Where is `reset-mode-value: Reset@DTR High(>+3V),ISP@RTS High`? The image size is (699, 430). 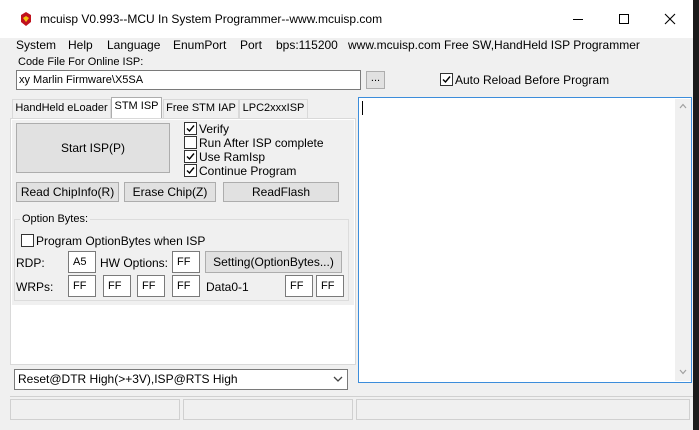 reset-mode-value: Reset@DTR High(>+3V),ISP@RTS High is located at coordinates (128, 379).